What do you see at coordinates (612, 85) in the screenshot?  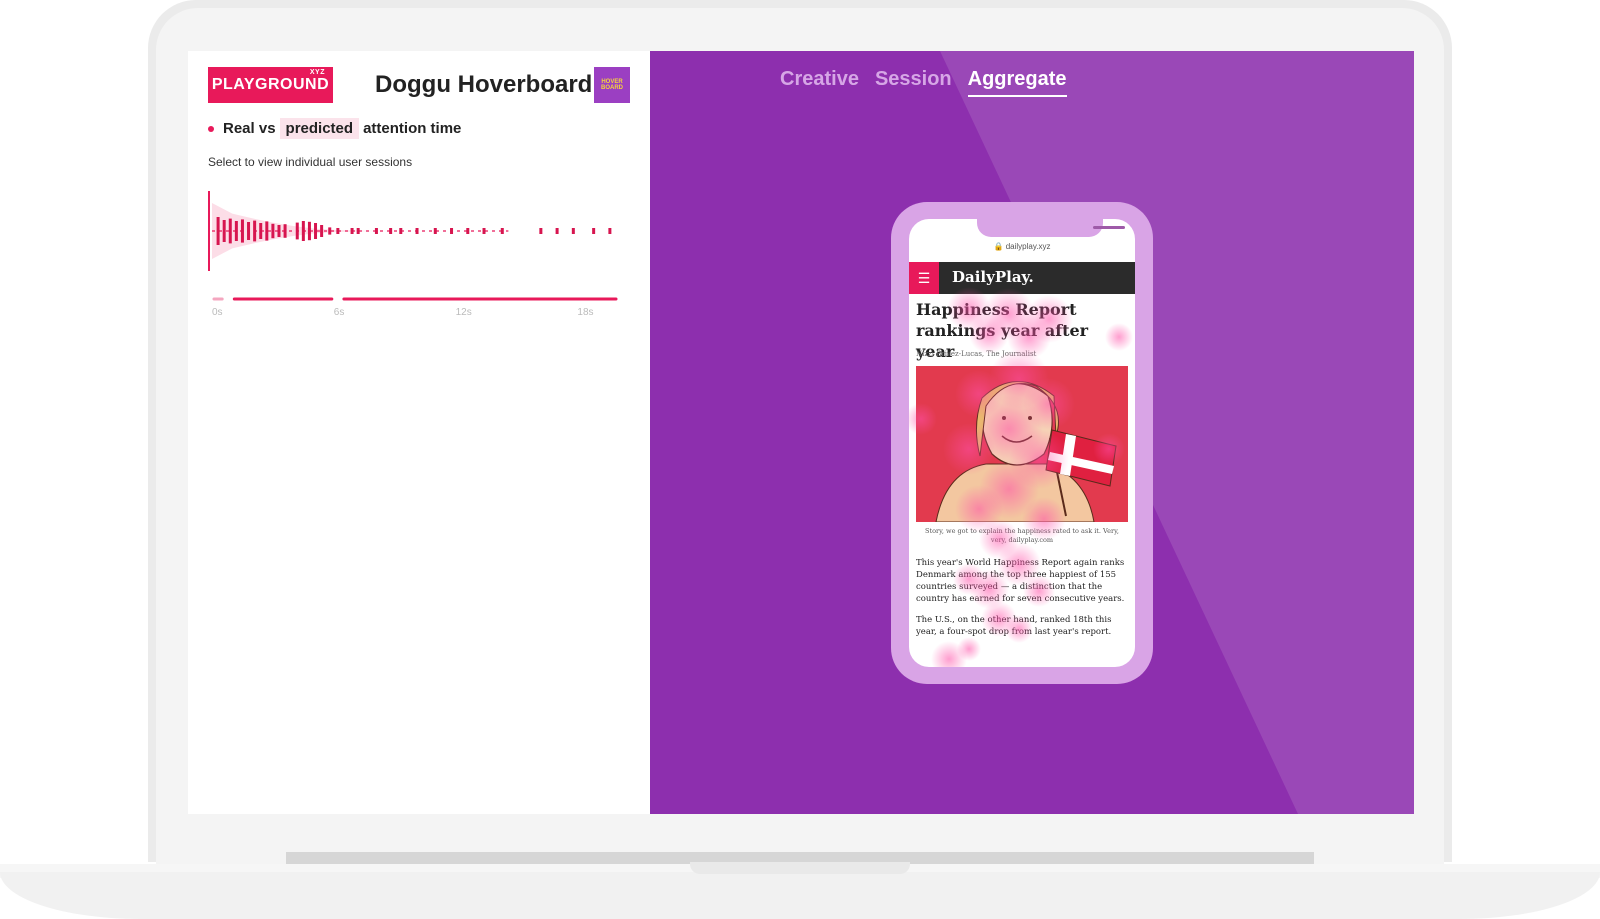 I see `creative-thumbnail: HOVER BOARD` at bounding box center [612, 85].